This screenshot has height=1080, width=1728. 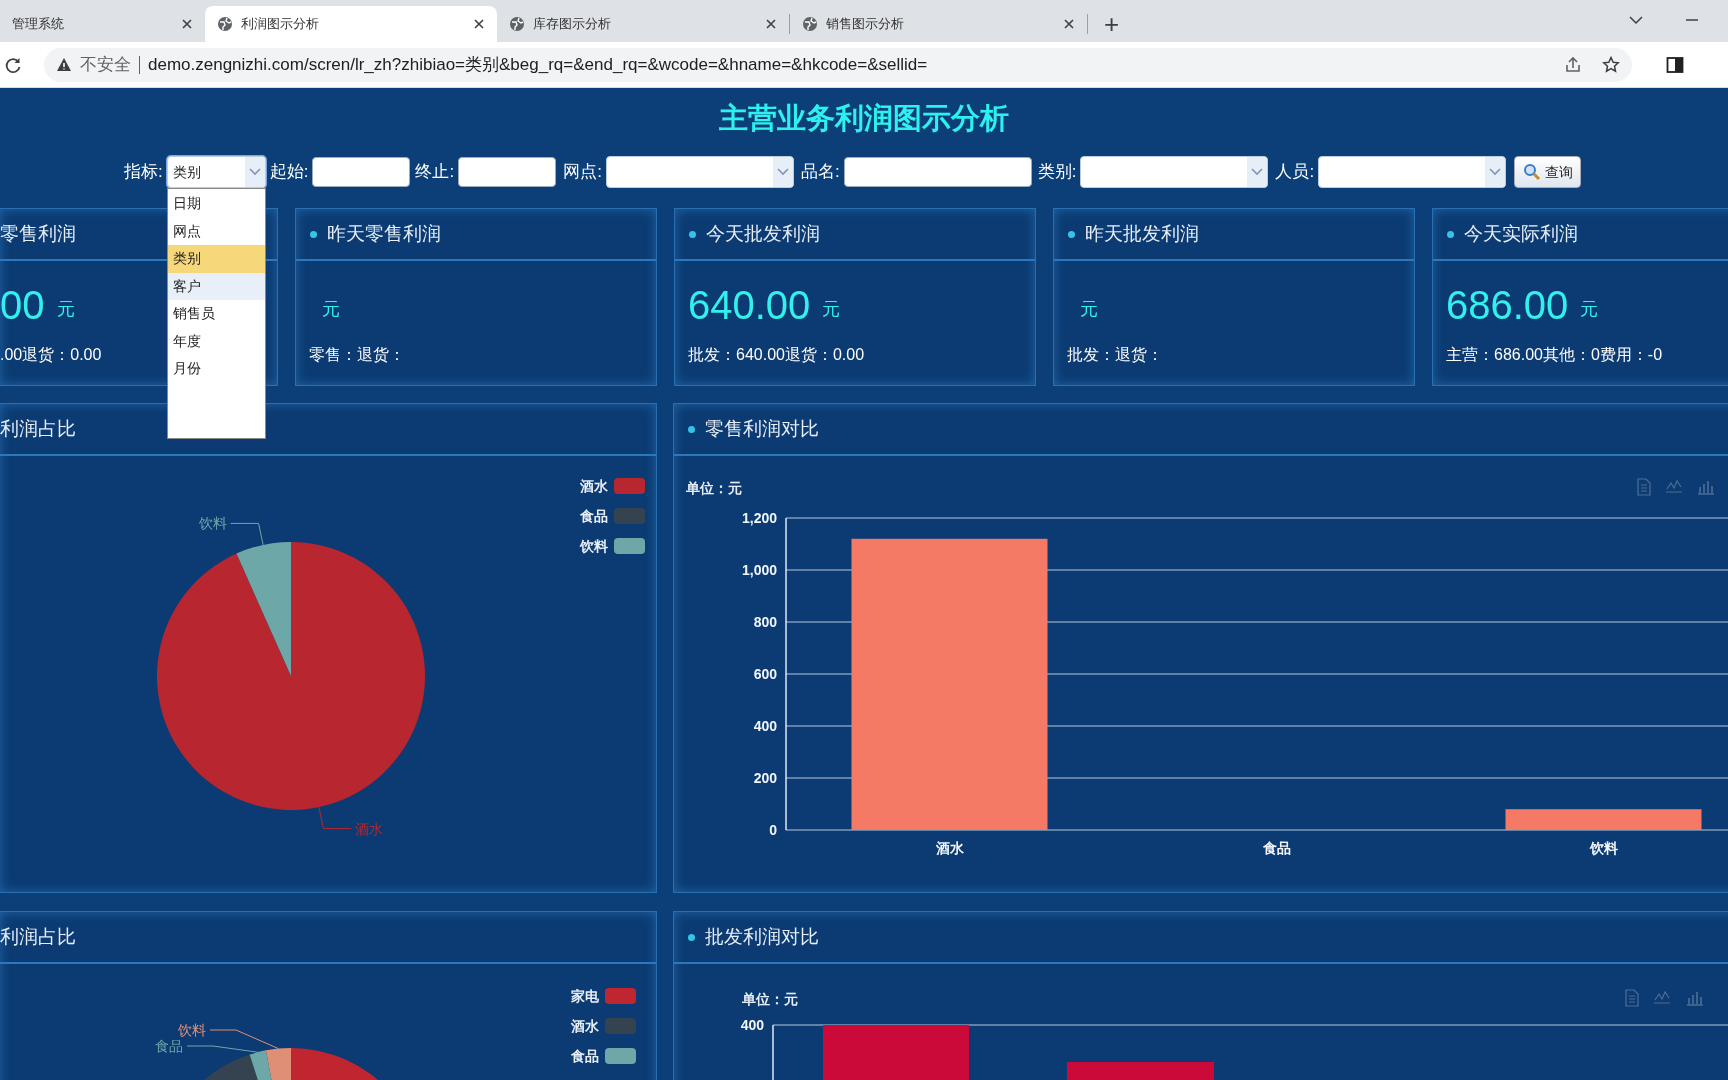 What do you see at coordinates (435, 172) in the screenshot?
I see `filter-label: 终止:` at bounding box center [435, 172].